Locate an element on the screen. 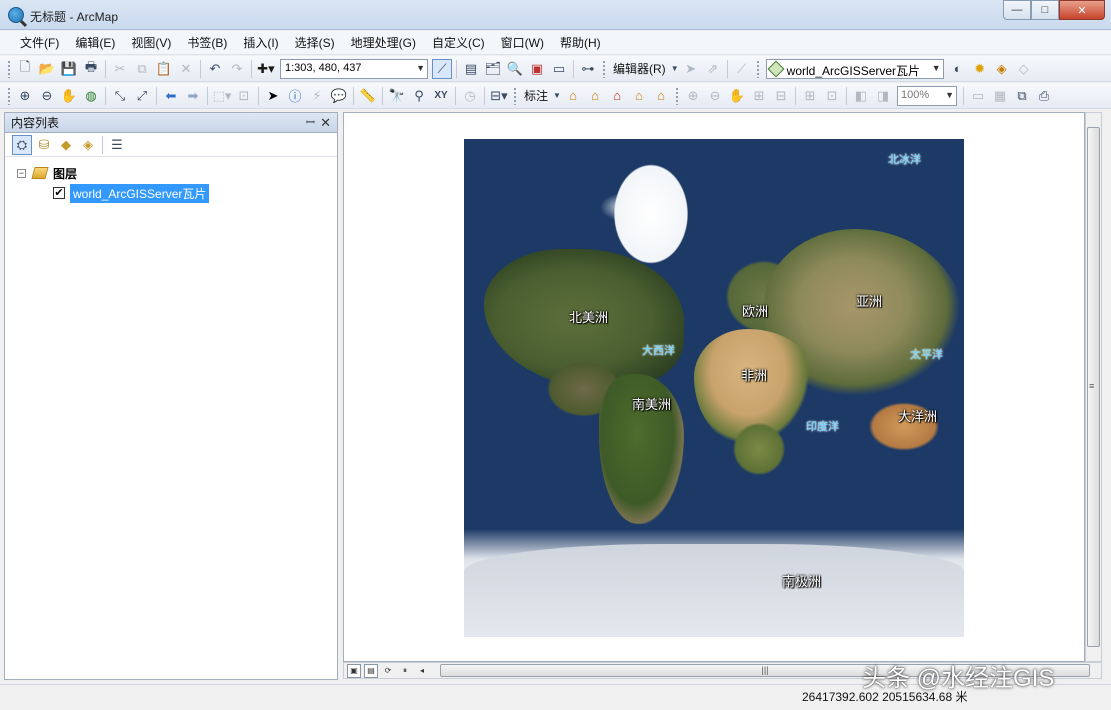 This screenshot has height=710, width=1111. go-to-xy-icon: XY is located at coordinates (441, 96).